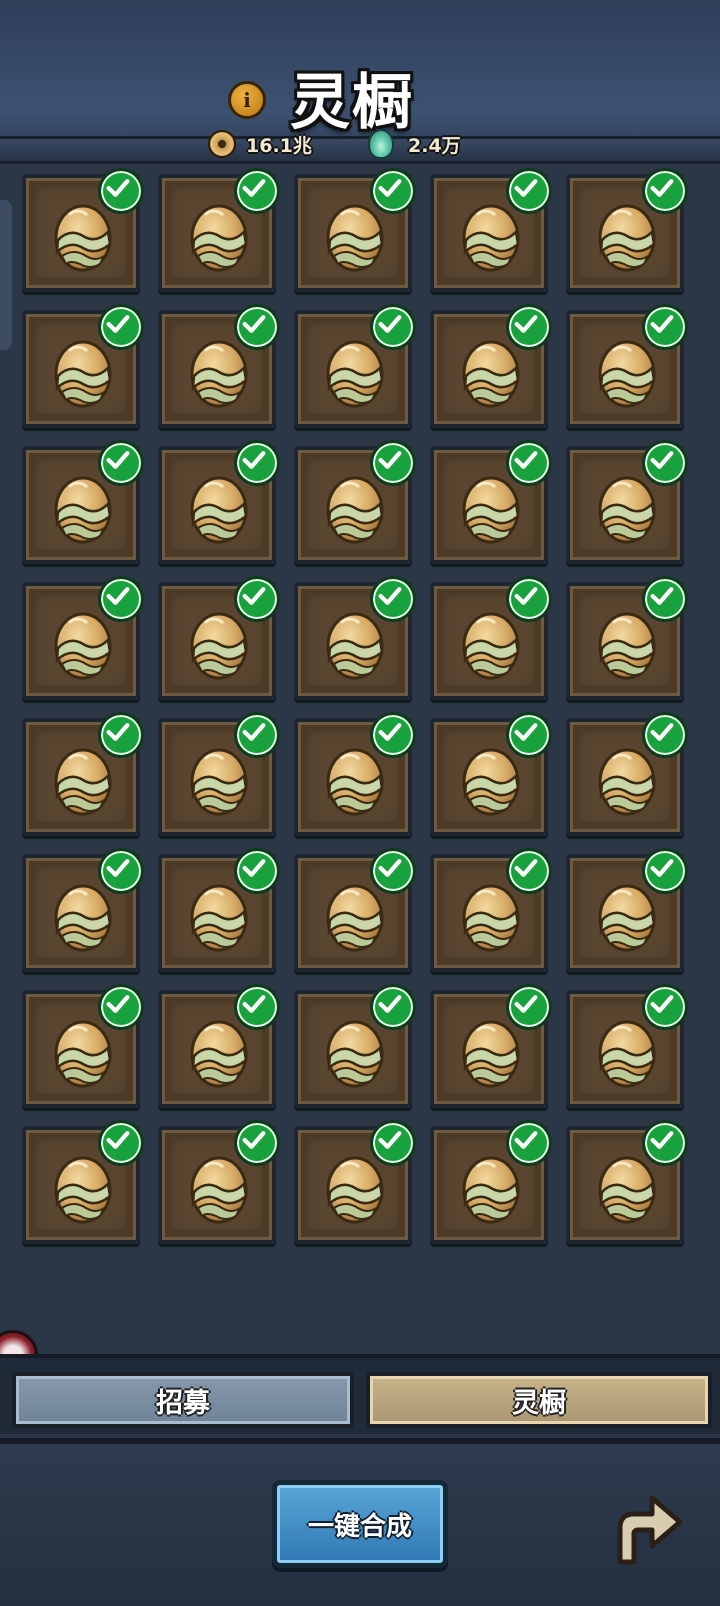  Describe the element at coordinates (360, 1394) in the screenshot. I see `tab-bar: 招募 灵橱` at that location.